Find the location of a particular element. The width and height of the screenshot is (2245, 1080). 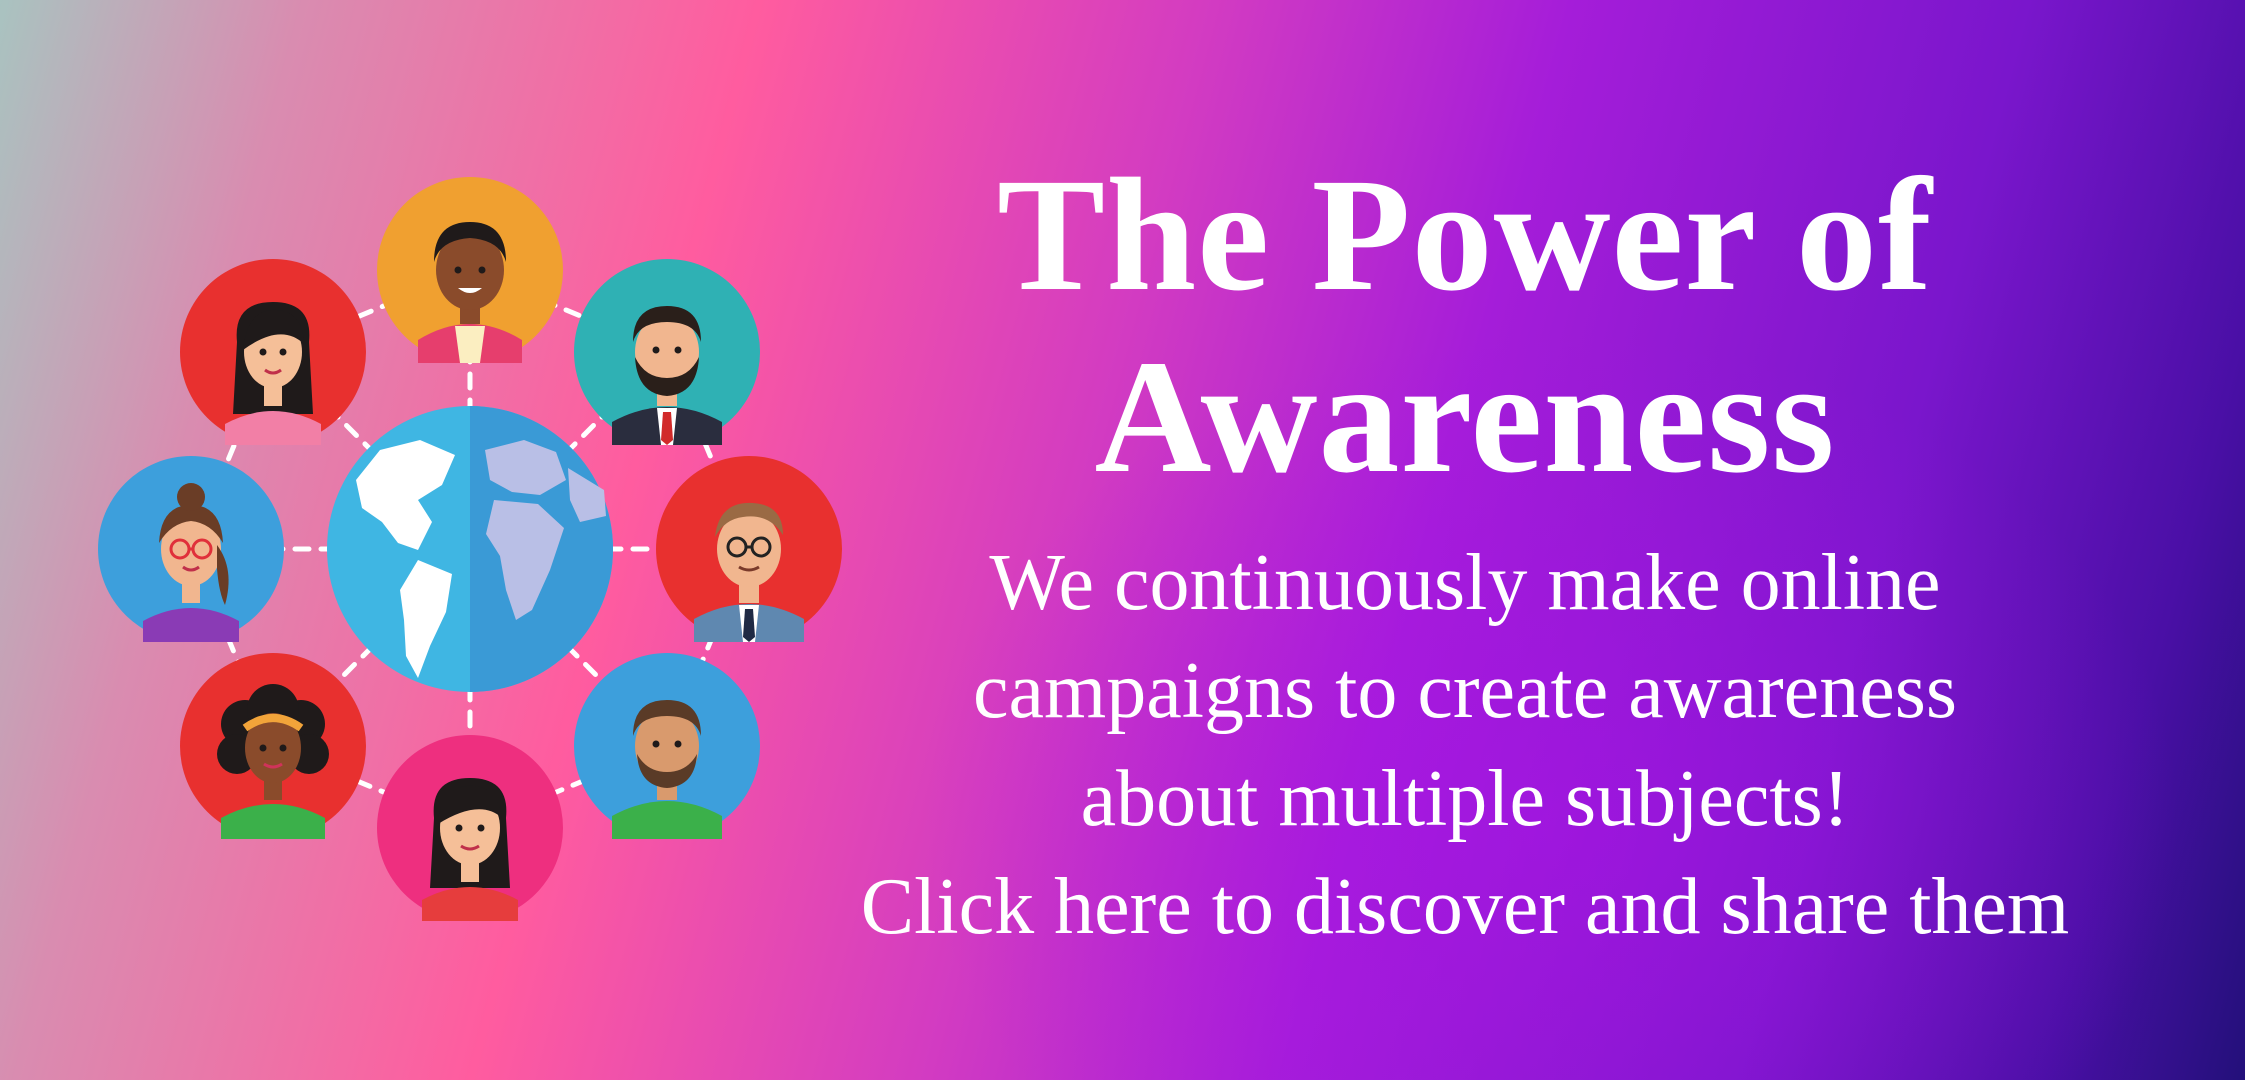

avatar-man-glasses-red-bg is located at coordinates (749, 549).